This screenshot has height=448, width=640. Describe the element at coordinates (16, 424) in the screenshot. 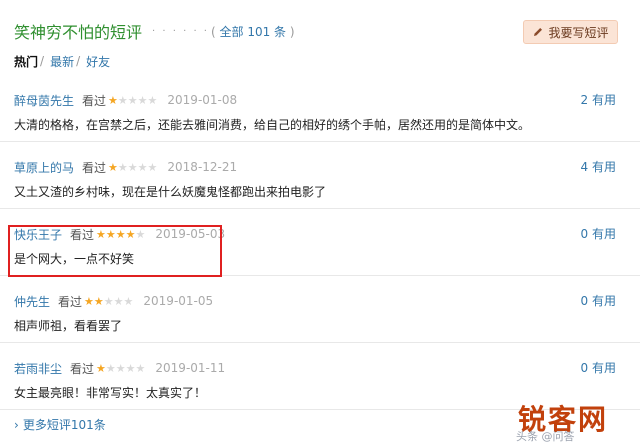

I see `chevron-right-icon: ›` at that location.